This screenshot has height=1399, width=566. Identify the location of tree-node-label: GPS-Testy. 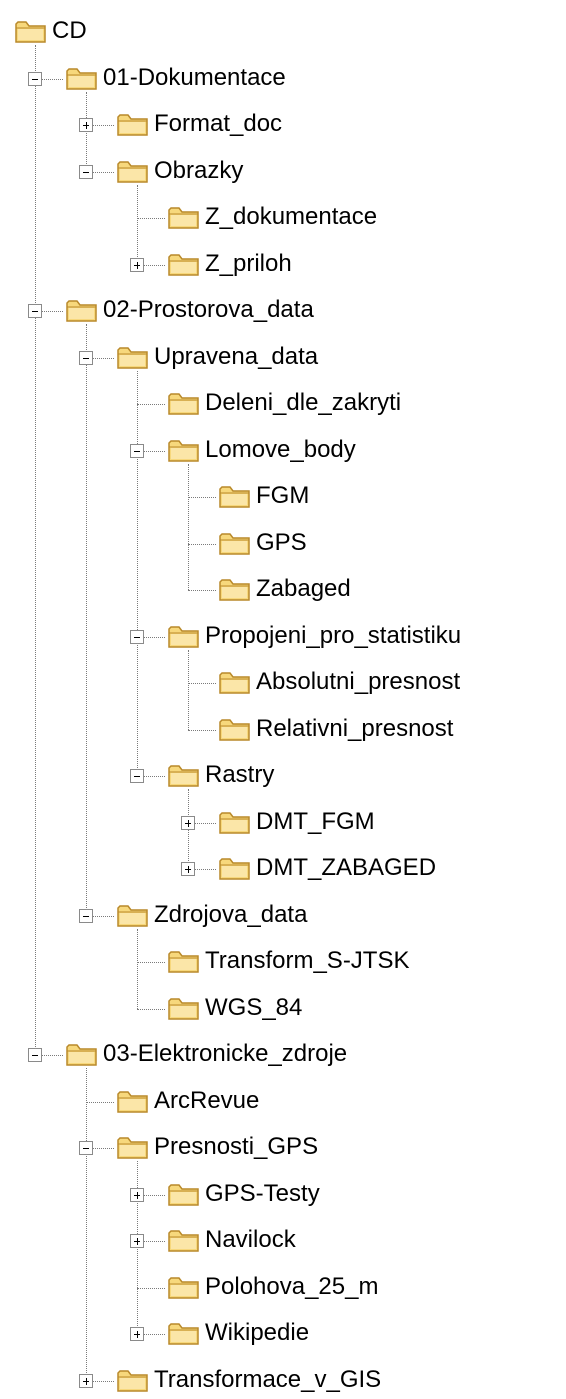
(262, 1193).